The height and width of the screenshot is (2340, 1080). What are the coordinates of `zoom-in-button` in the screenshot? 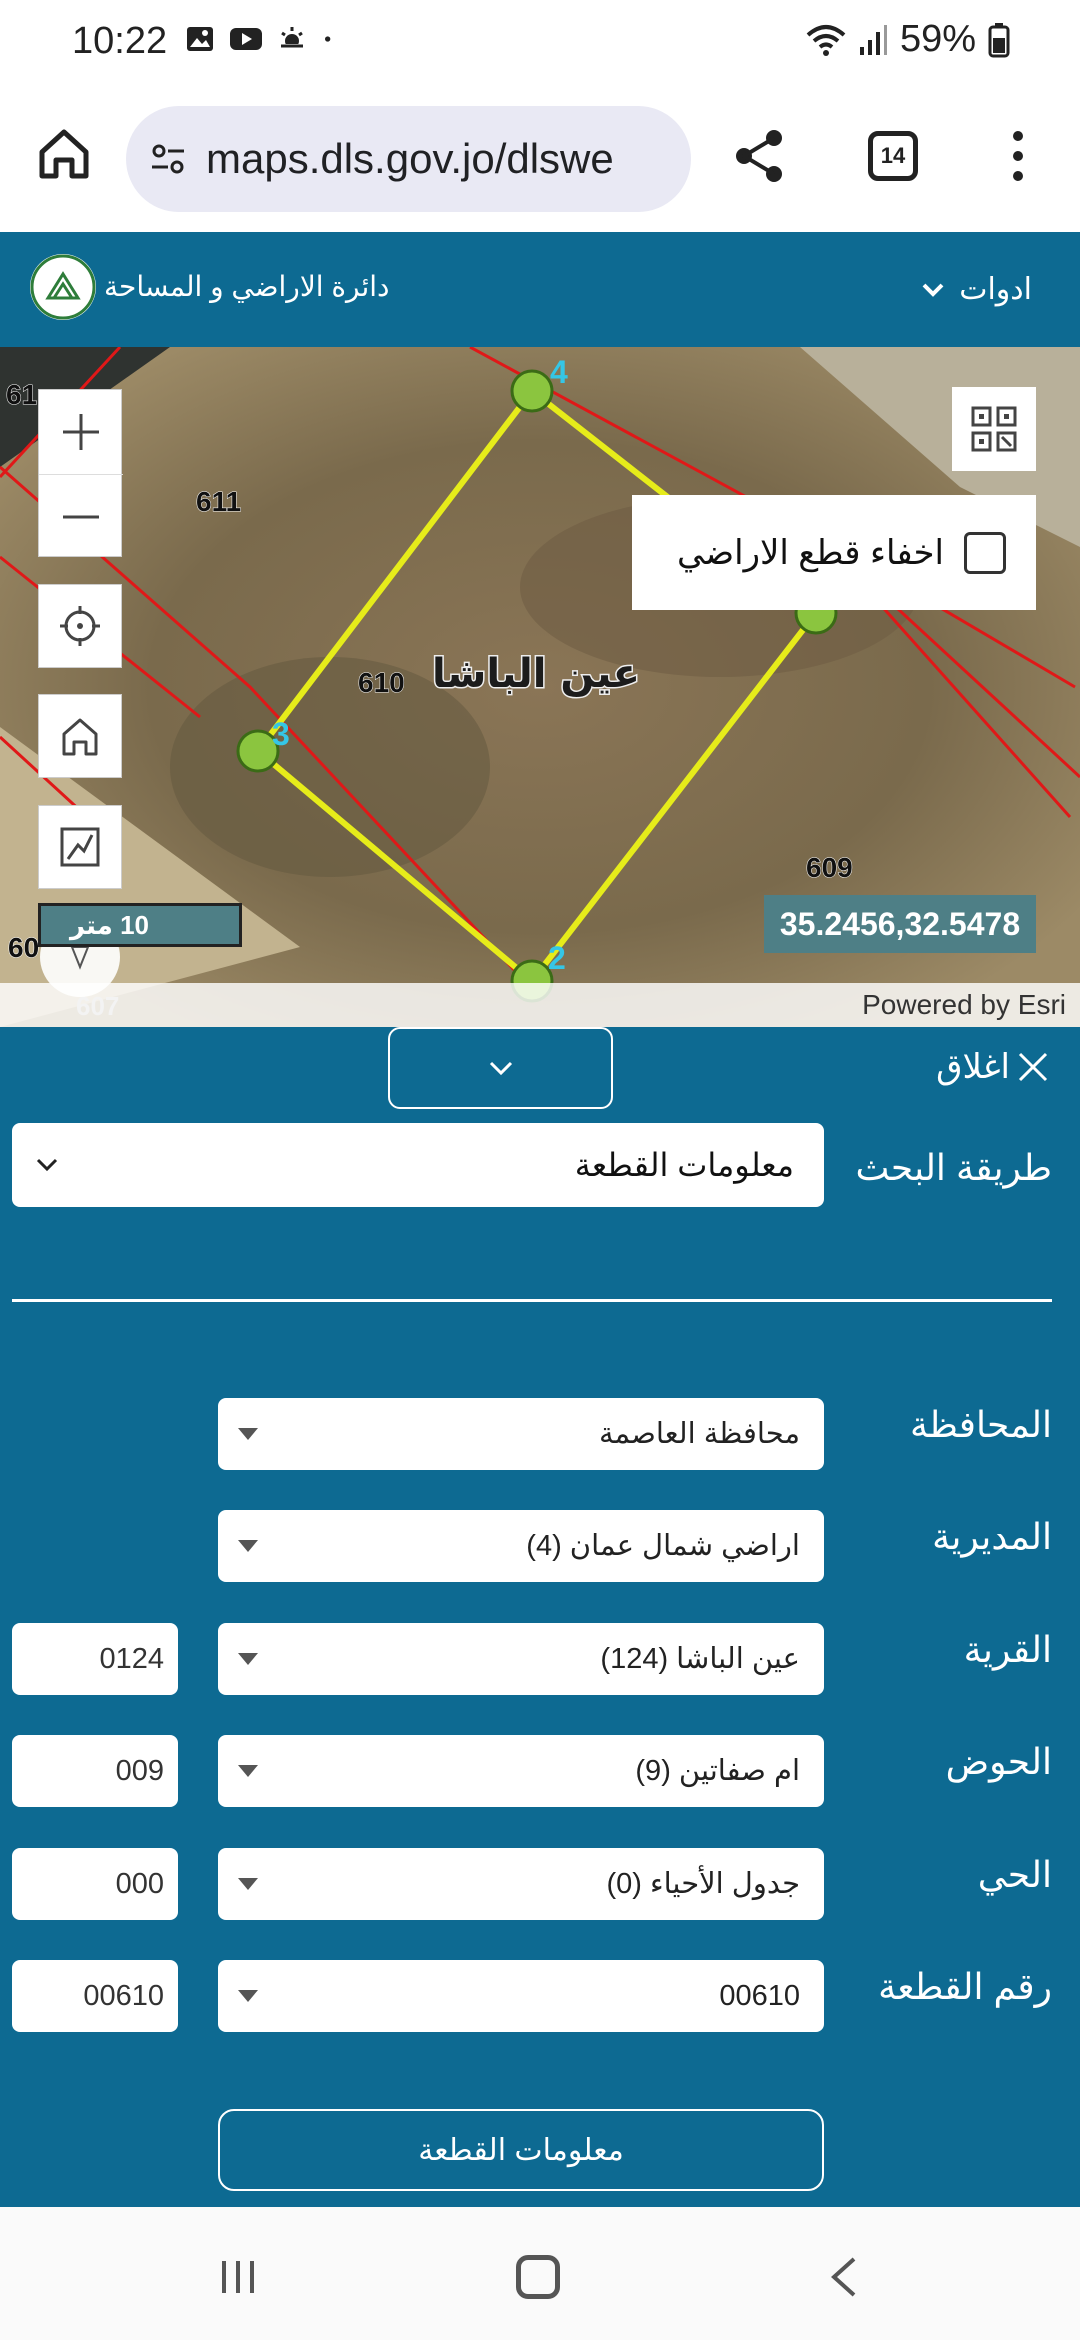 It's located at (81, 432).